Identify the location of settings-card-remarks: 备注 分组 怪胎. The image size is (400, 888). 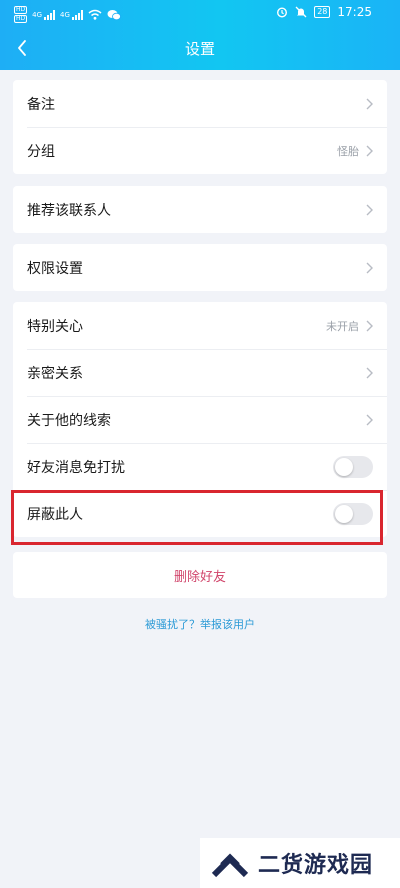
(200, 127).